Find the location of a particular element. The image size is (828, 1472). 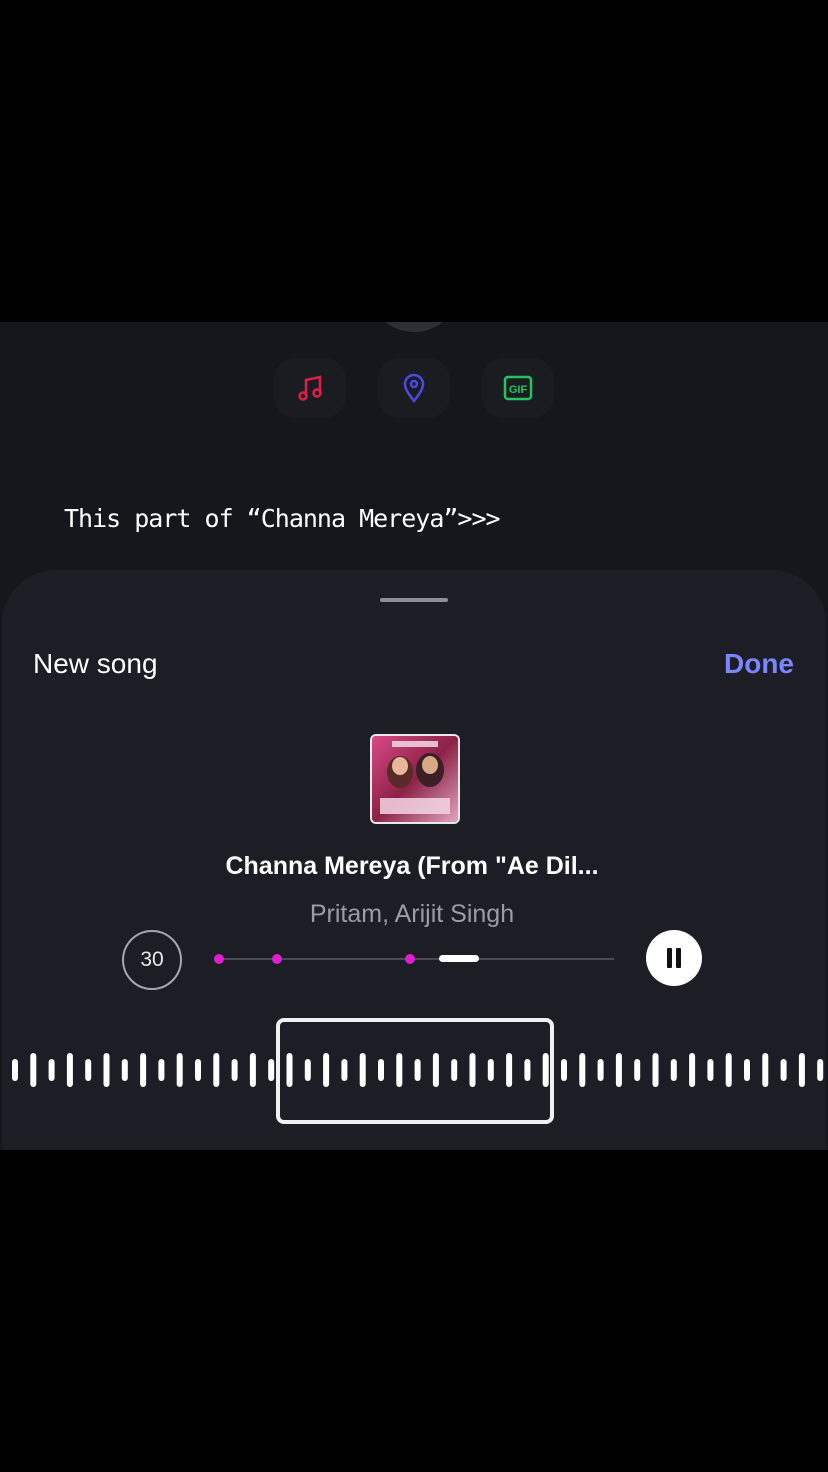

pause-button is located at coordinates (674, 958).